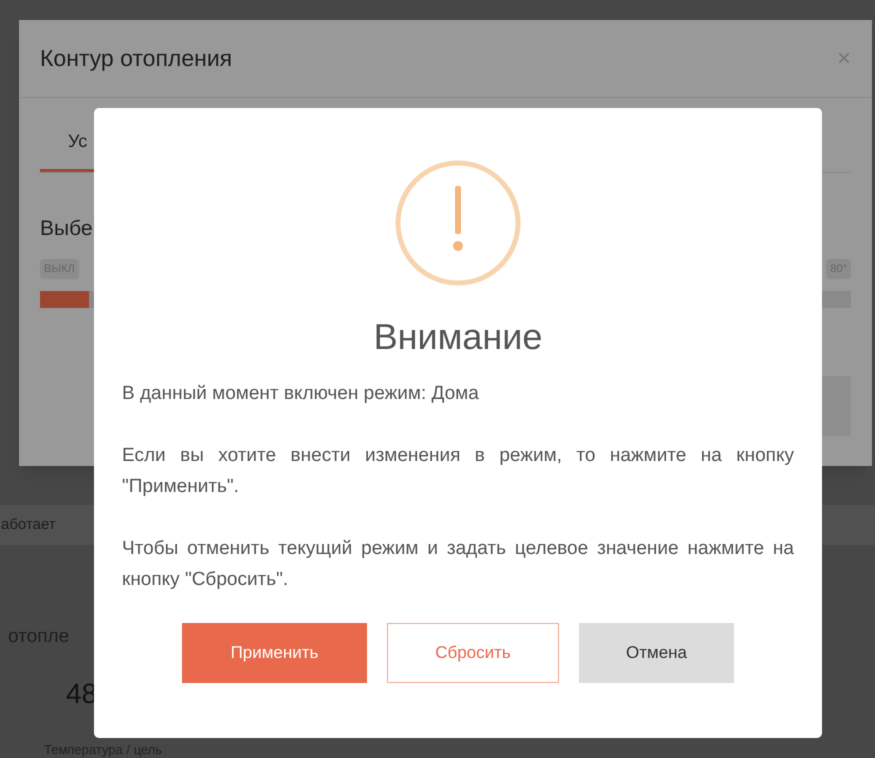 This screenshot has width=875, height=758. What do you see at coordinates (274, 653) in the screenshot?
I see `dialog-button: Применить` at bounding box center [274, 653].